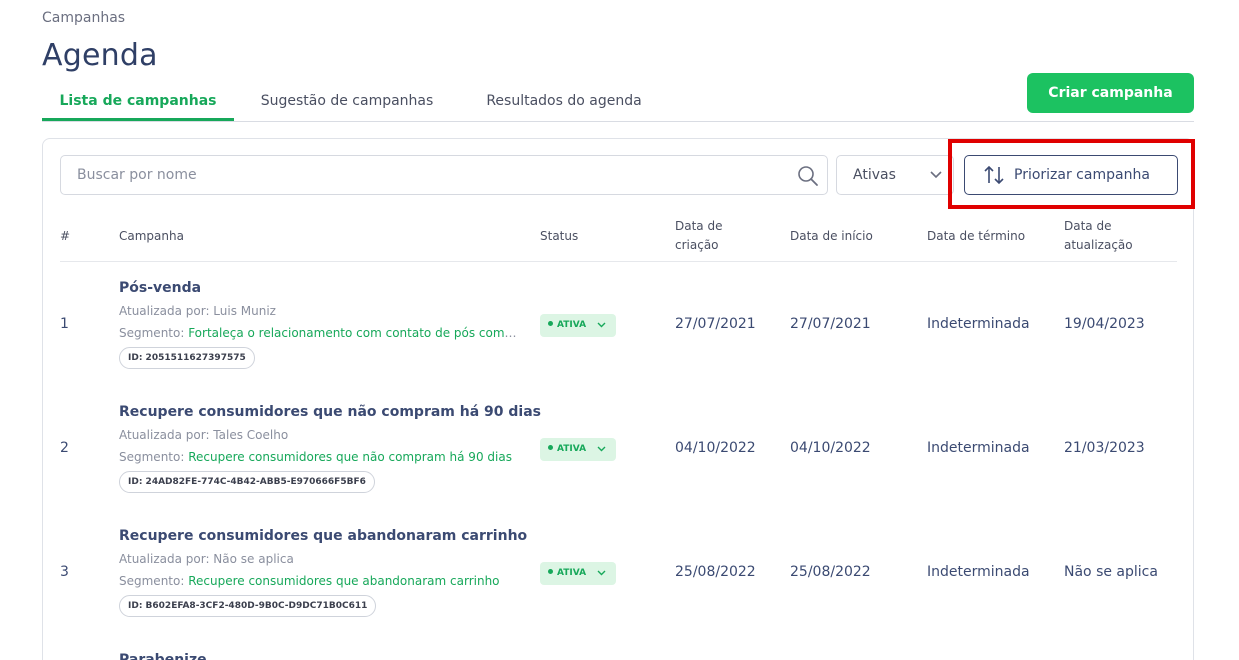 This screenshot has height=660, width=1239. What do you see at coordinates (830, 324) in the screenshot?
I see `start-date: 27/07/2021` at bounding box center [830, 324].